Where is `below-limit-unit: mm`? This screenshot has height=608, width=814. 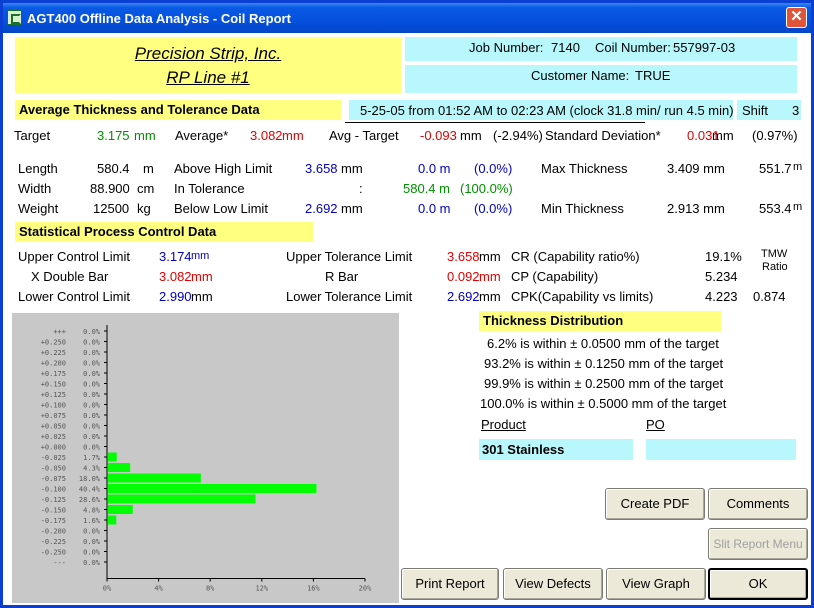
below-limit-unit: mm is located at coordinates (352, 208).